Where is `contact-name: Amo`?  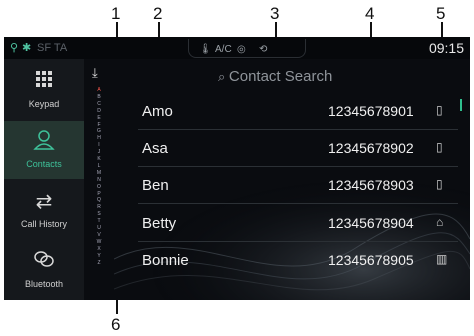
contact-name: Amo is located at coordinates (157, 111).